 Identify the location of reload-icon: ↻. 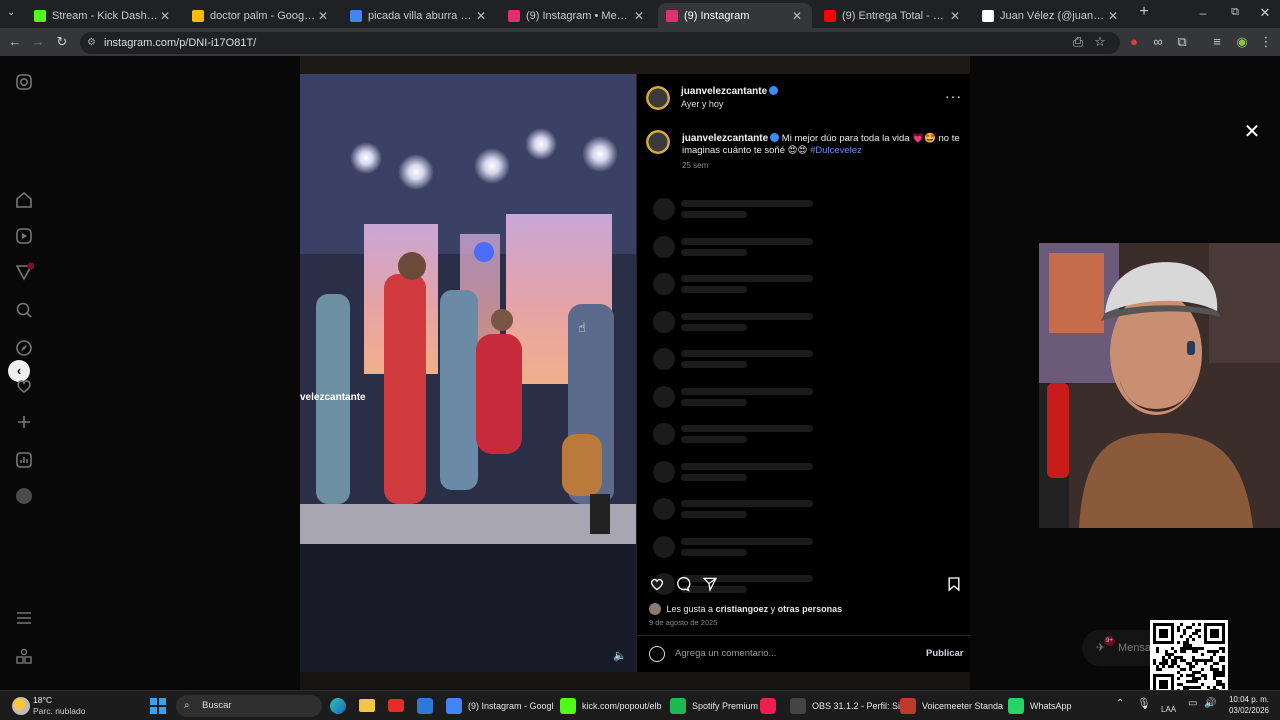
(62, 42).